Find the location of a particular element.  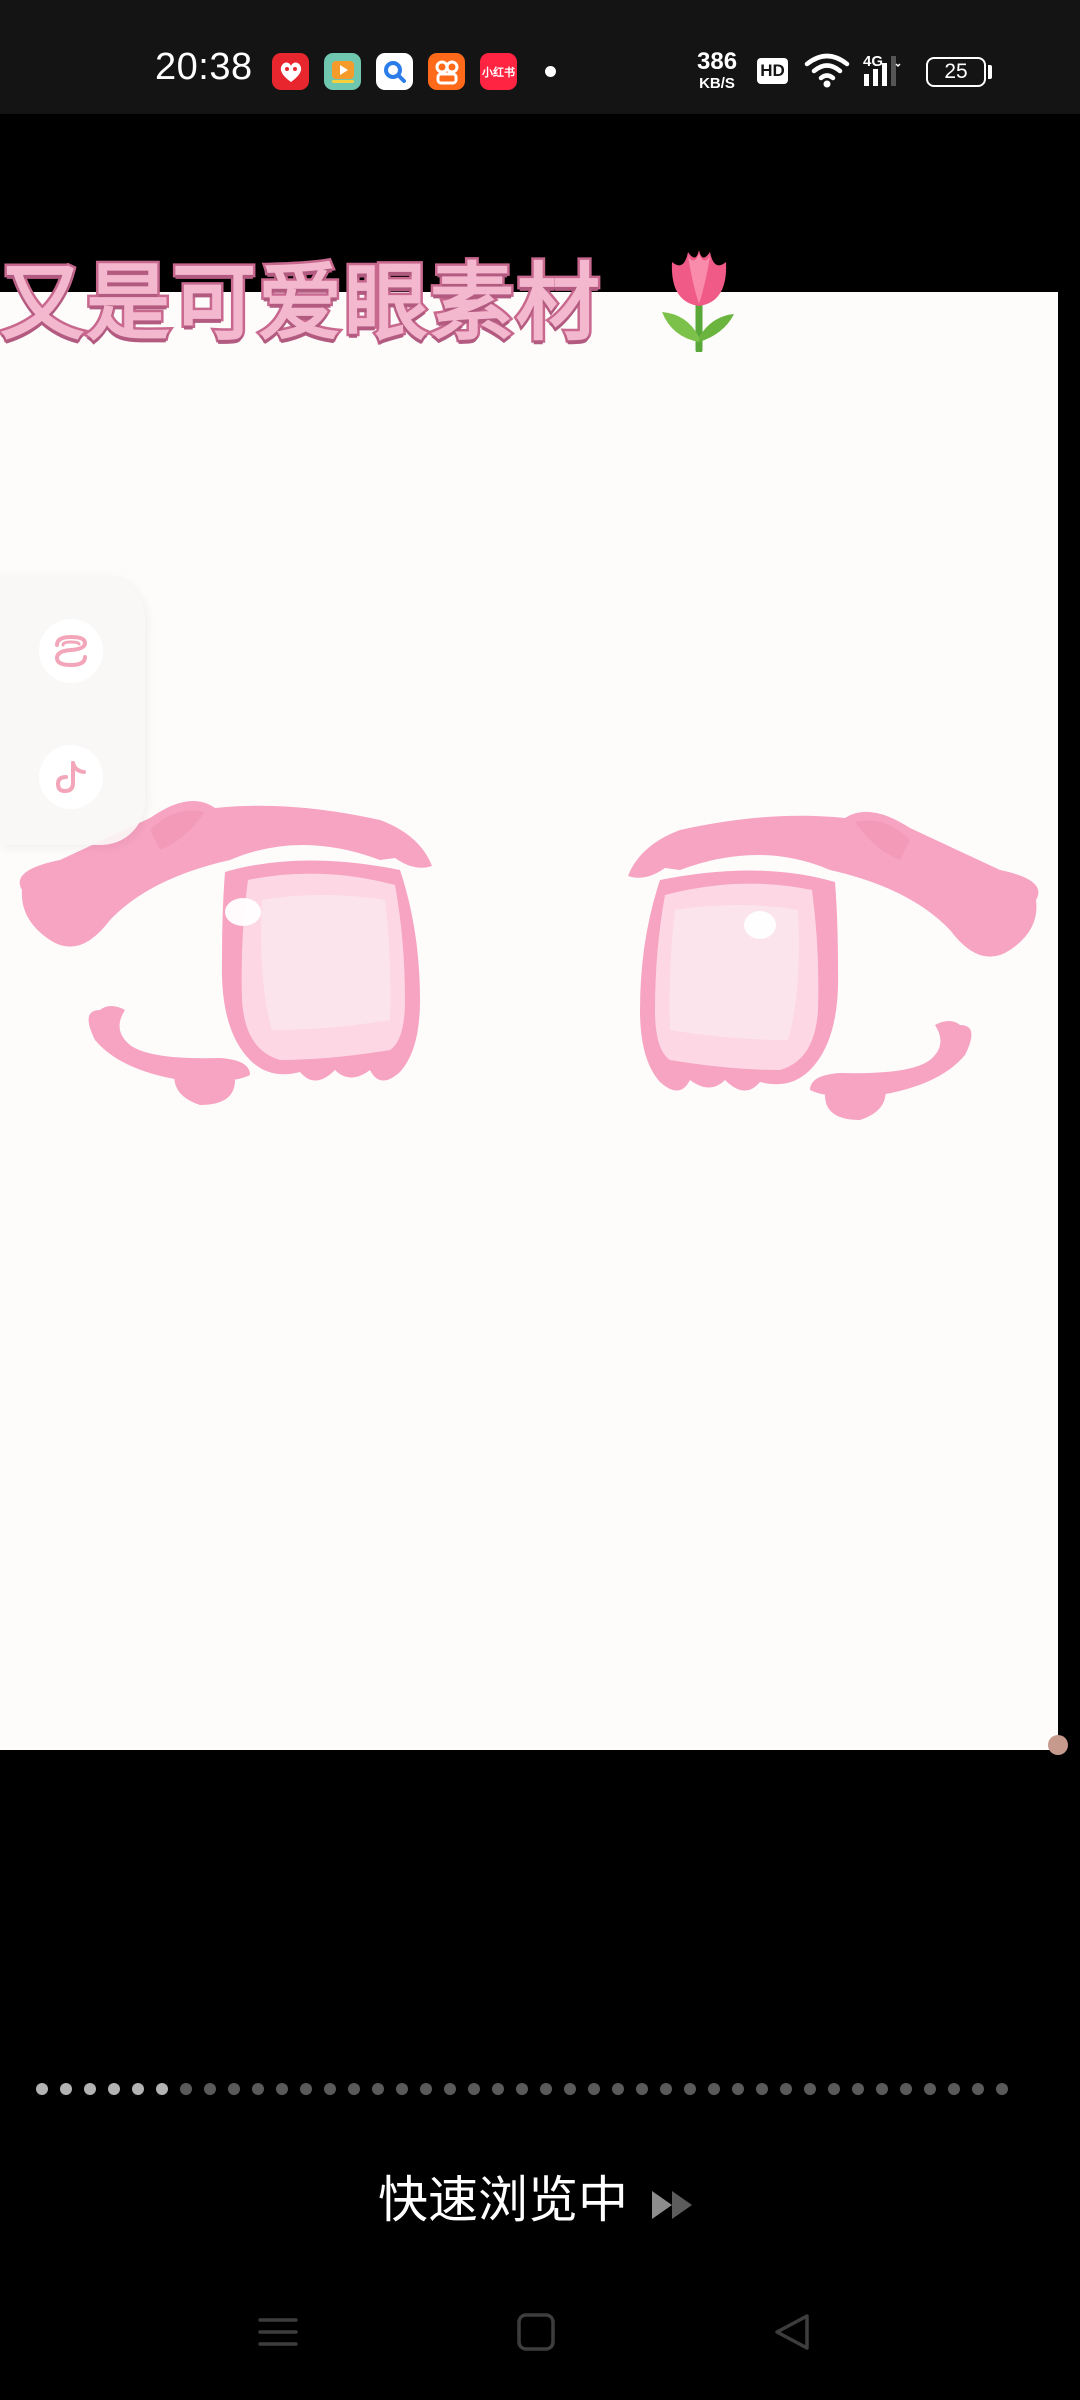

more-notifications-dot is located at coordinates (550, 71).